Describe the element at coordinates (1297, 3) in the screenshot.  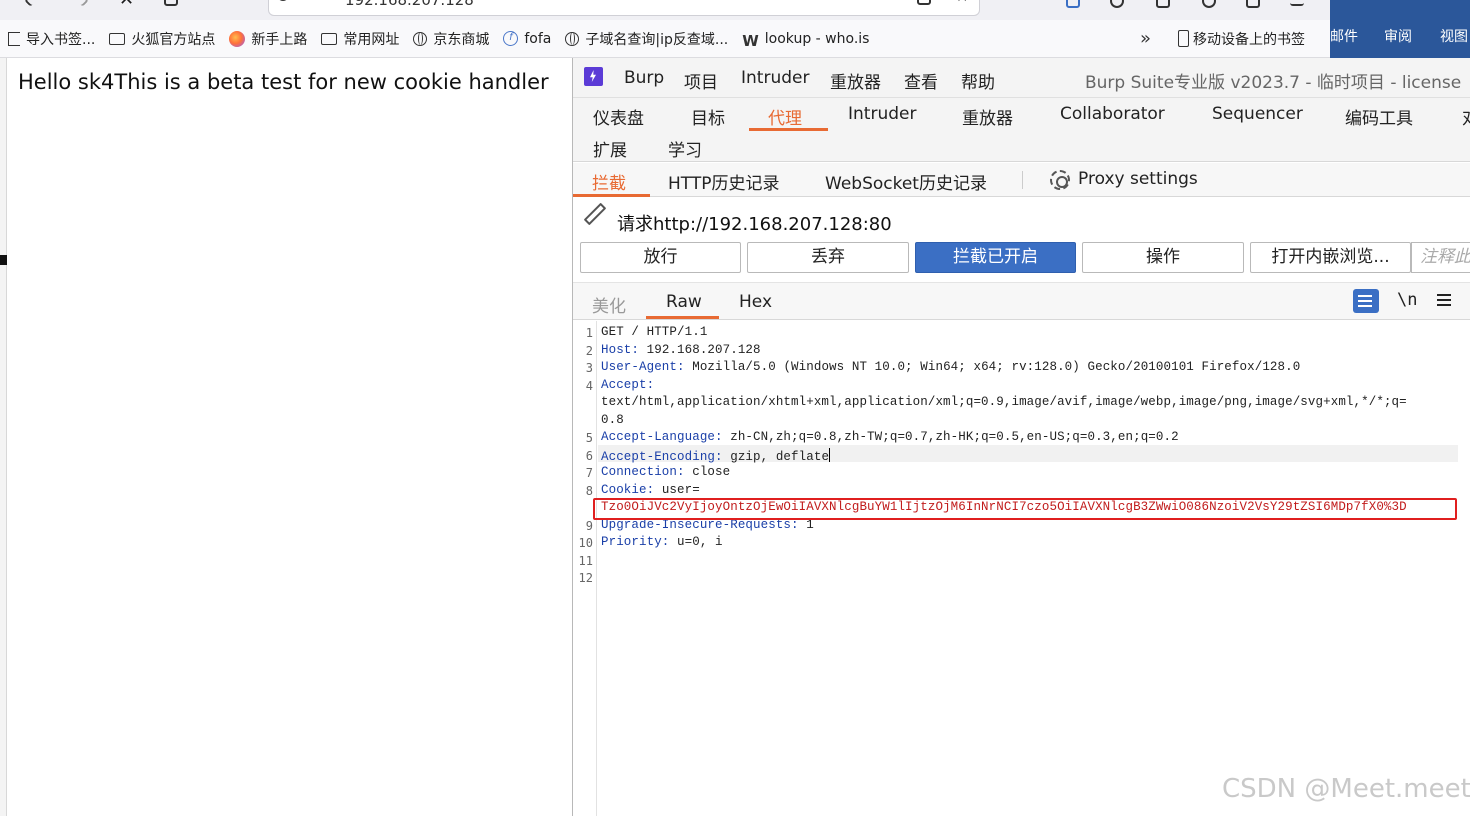
I see `minimize-icon` at that location.